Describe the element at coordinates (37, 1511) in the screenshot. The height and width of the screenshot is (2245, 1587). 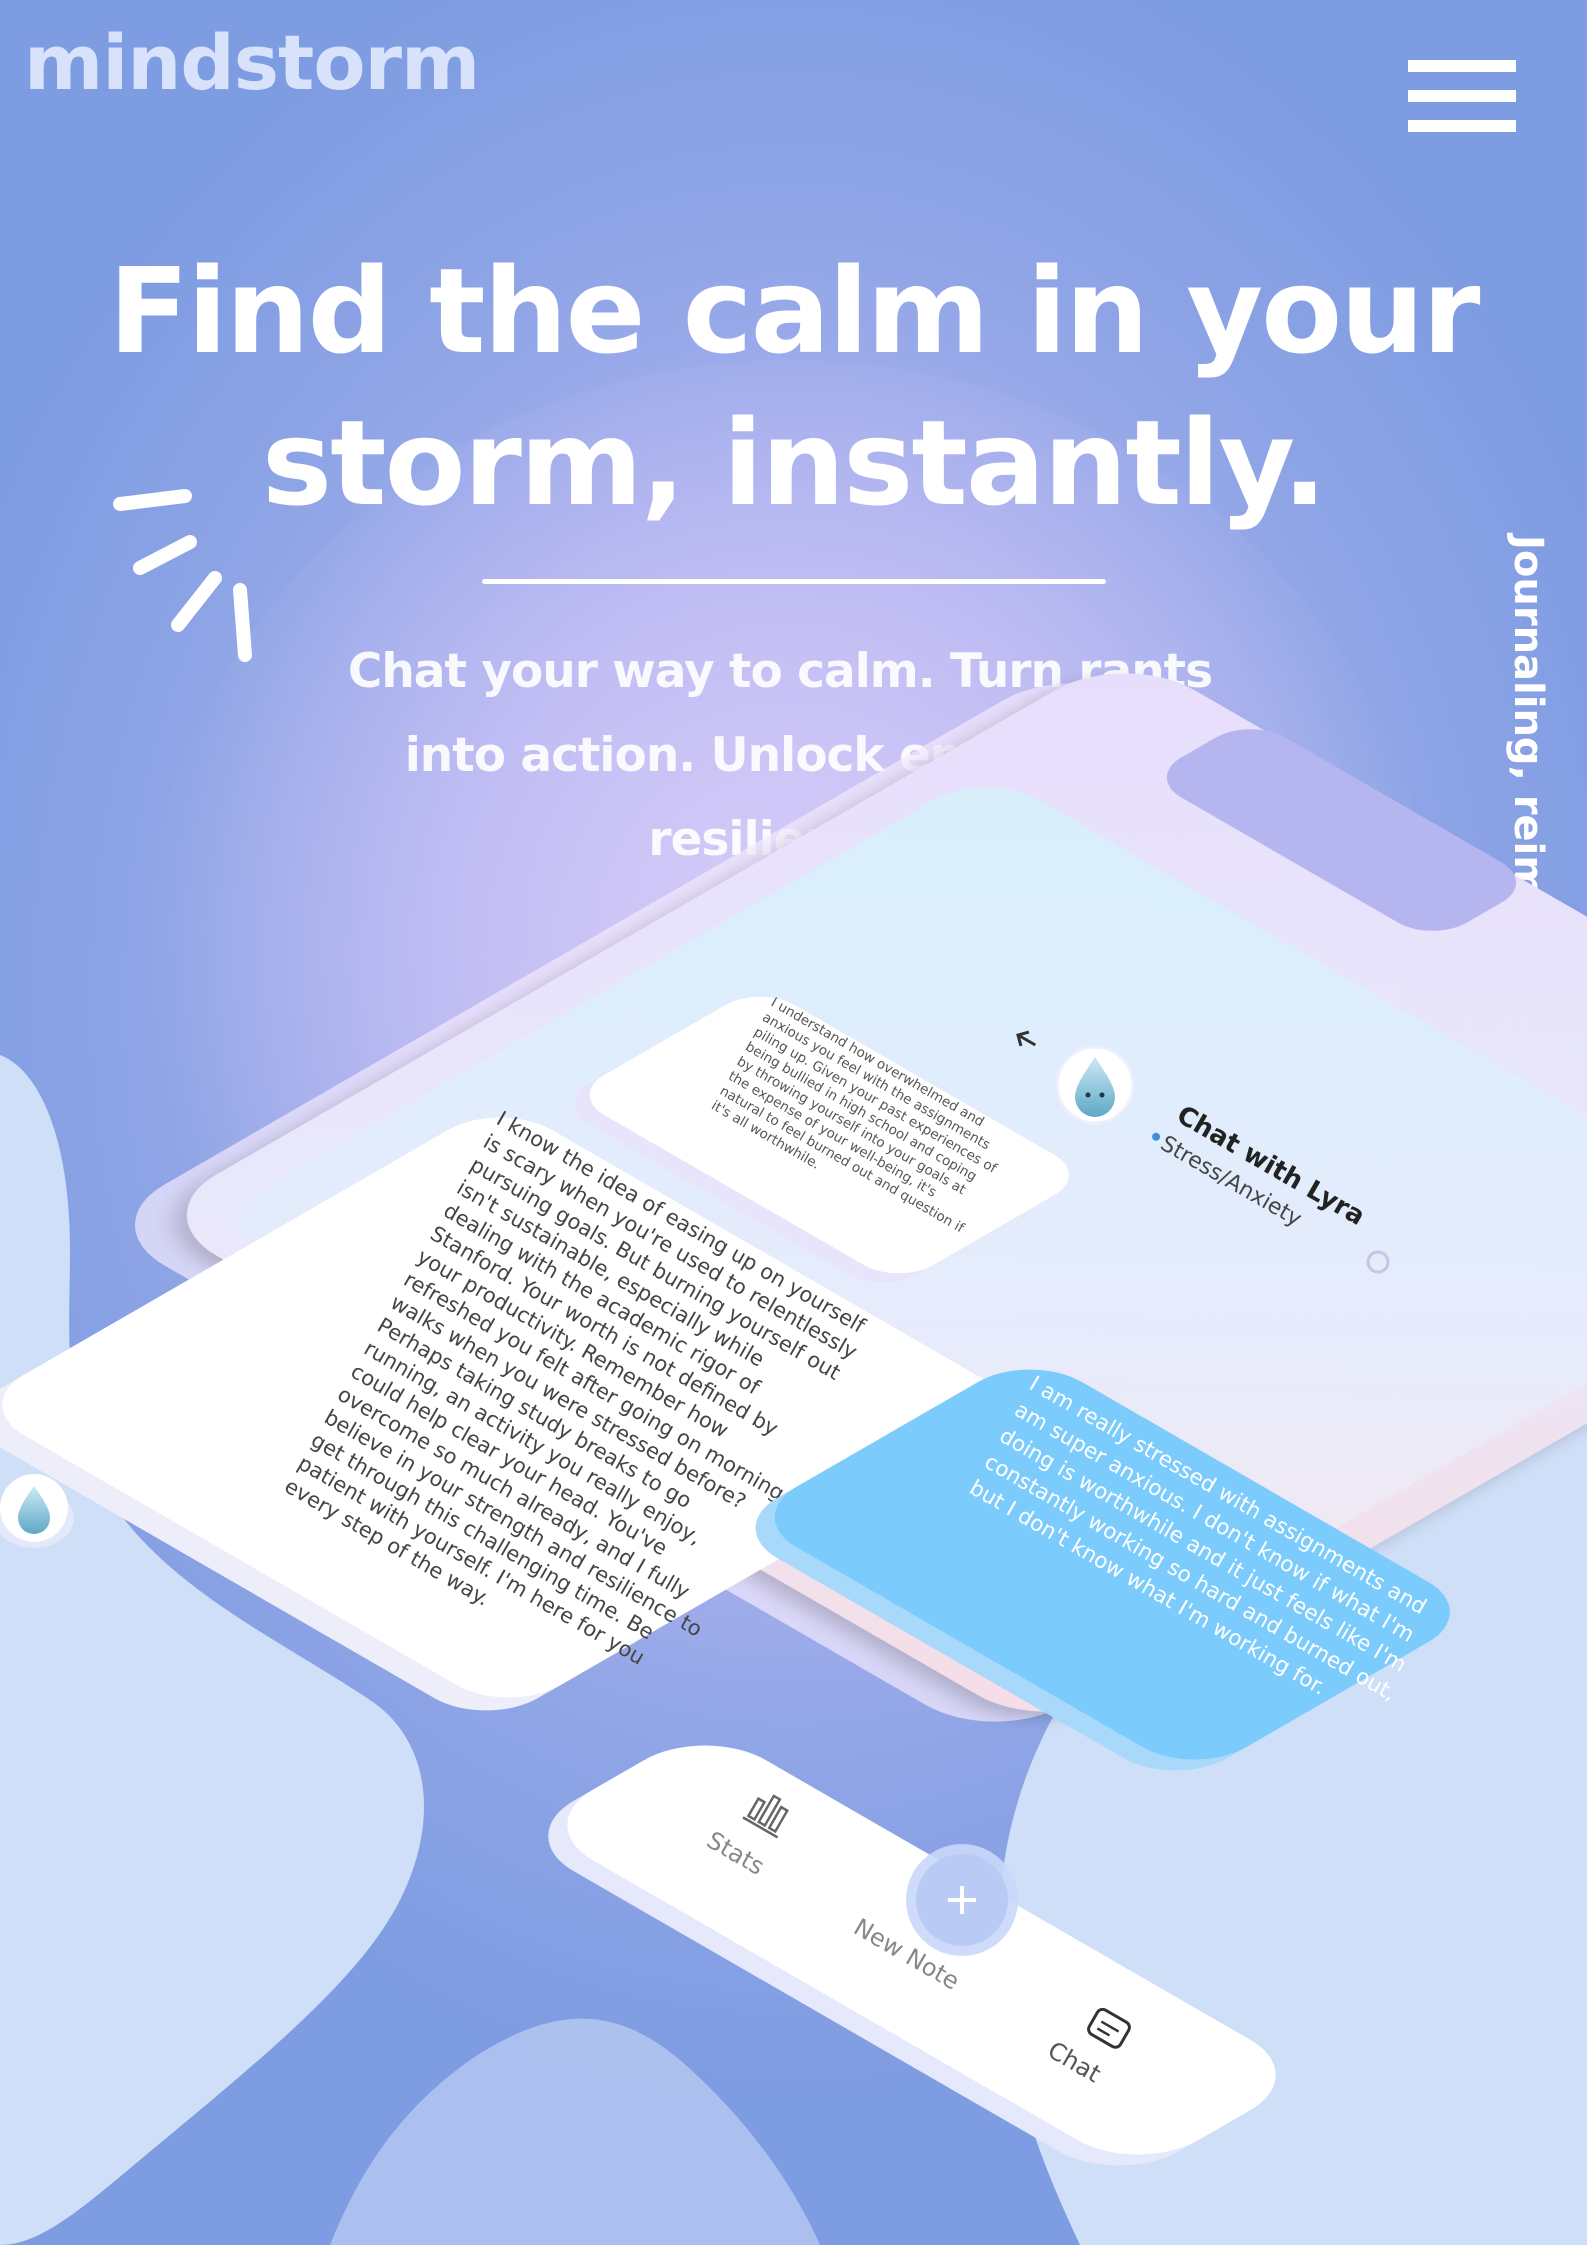
I see `side-avatar` at that location.